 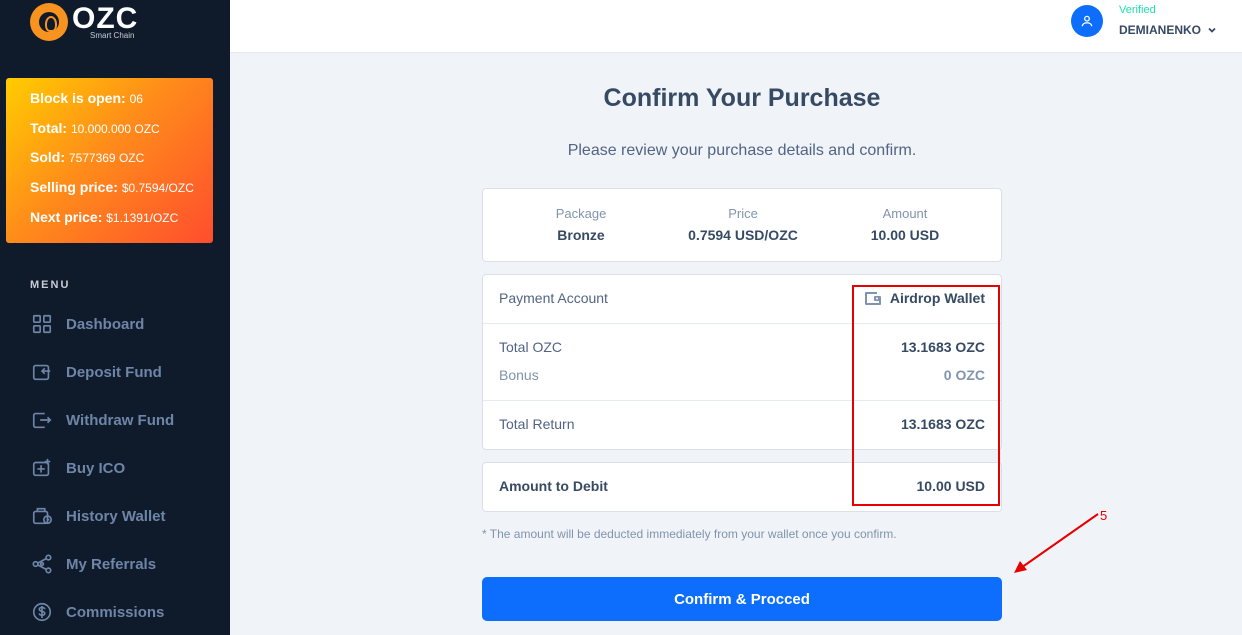 I want to click on menu-title: MENU, so click(x=50, y=285).